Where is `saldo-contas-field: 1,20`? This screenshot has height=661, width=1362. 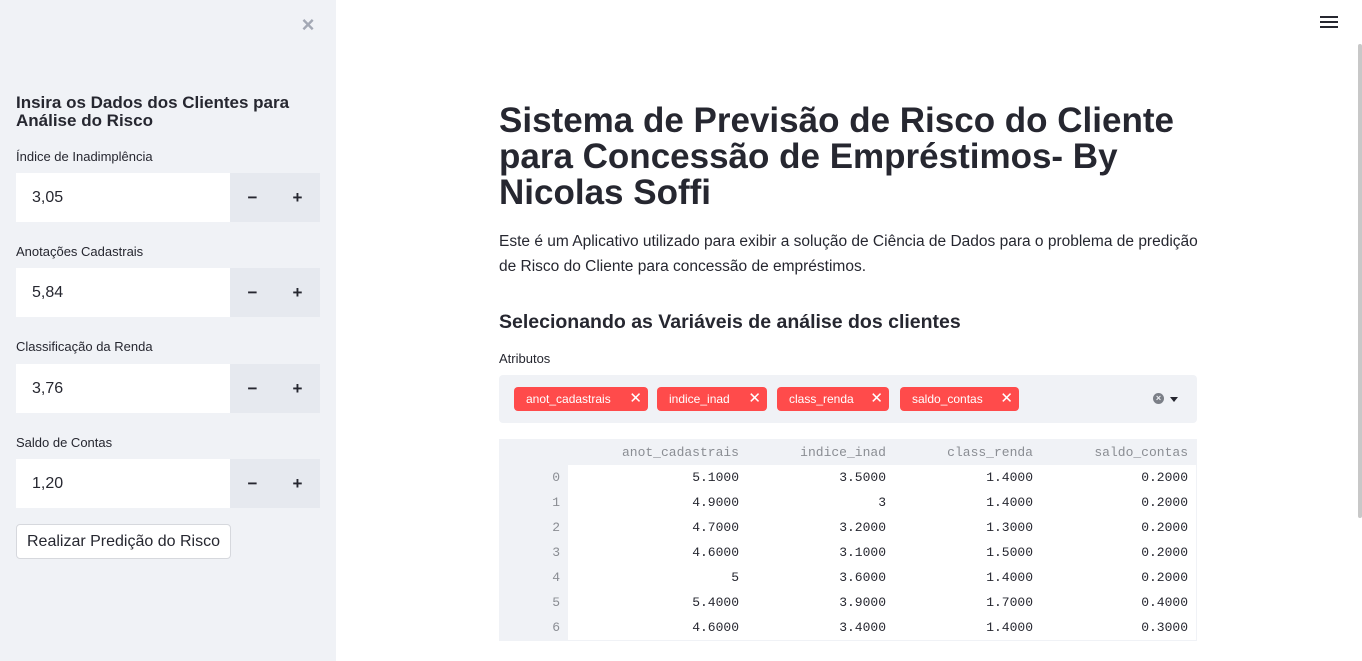
saldo-contas-field: 1,20 is located at coordinates (123, 483).